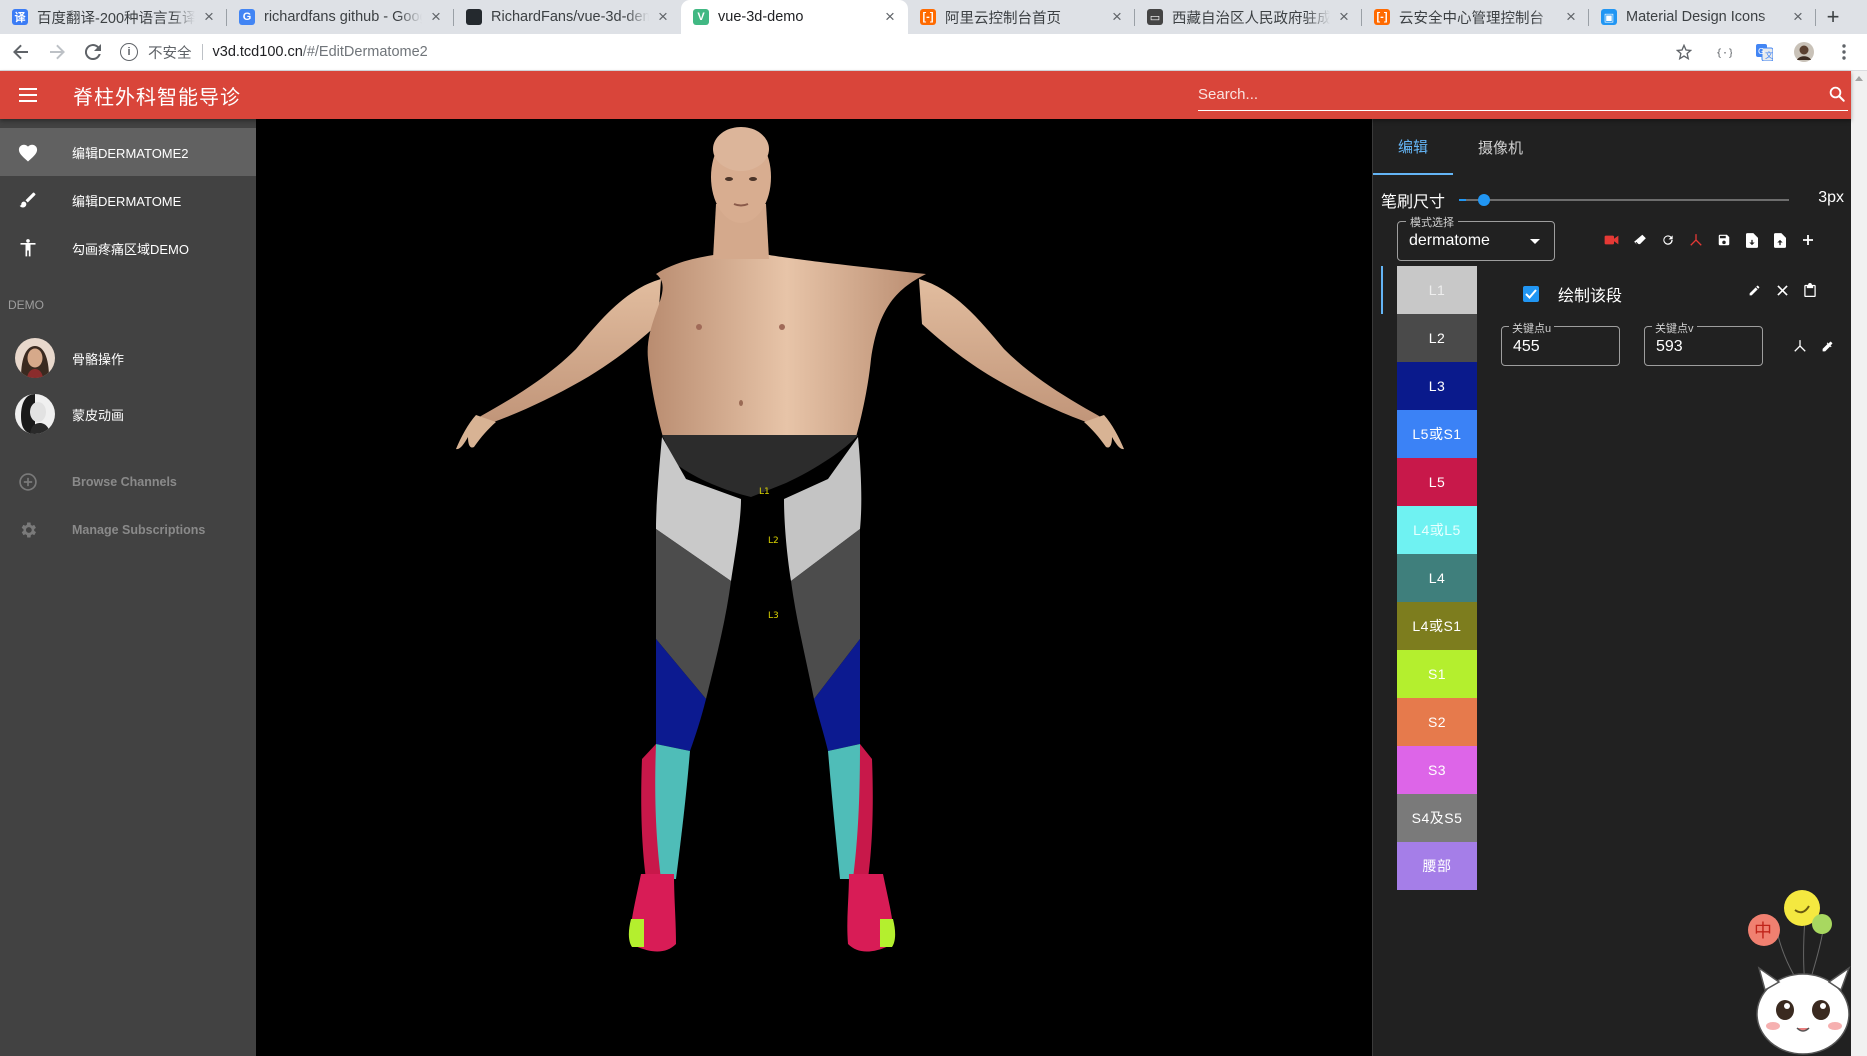 This screenshot has width=1867, height=1056. Describe the element at coordinates (1702, 17) in the screenshot. I see `browser-tab: ▣ Material Design Icons ×` at that location.